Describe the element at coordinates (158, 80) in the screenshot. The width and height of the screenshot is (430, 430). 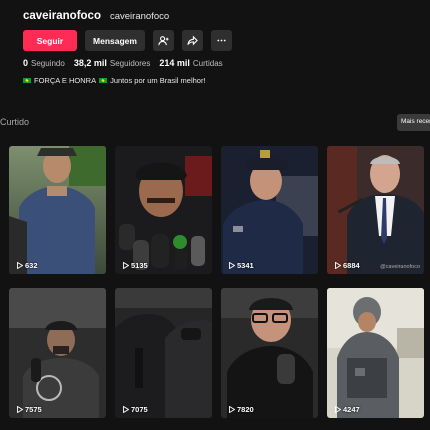
I see `bio-text-2: Juntos por um Brasil melhor!` at that location.